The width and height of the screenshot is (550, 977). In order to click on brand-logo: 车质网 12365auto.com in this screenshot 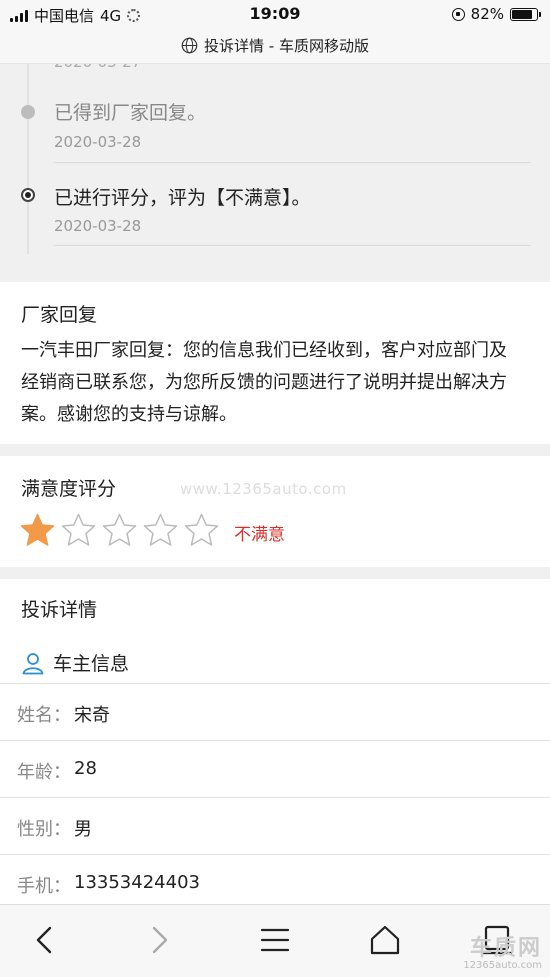, I will do `click(502, 950)`.